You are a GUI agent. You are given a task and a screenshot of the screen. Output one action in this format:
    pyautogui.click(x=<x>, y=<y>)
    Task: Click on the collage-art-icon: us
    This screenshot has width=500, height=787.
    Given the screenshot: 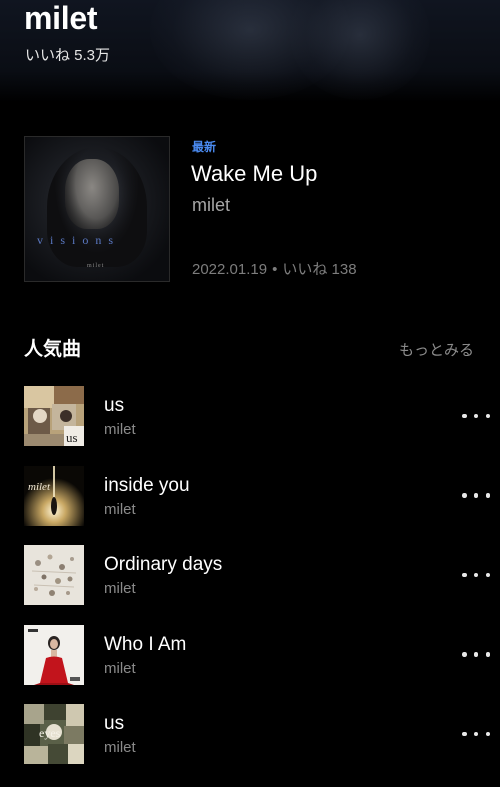 What is the action you would take?
    pyautogui.click(x=54, y=416)
    